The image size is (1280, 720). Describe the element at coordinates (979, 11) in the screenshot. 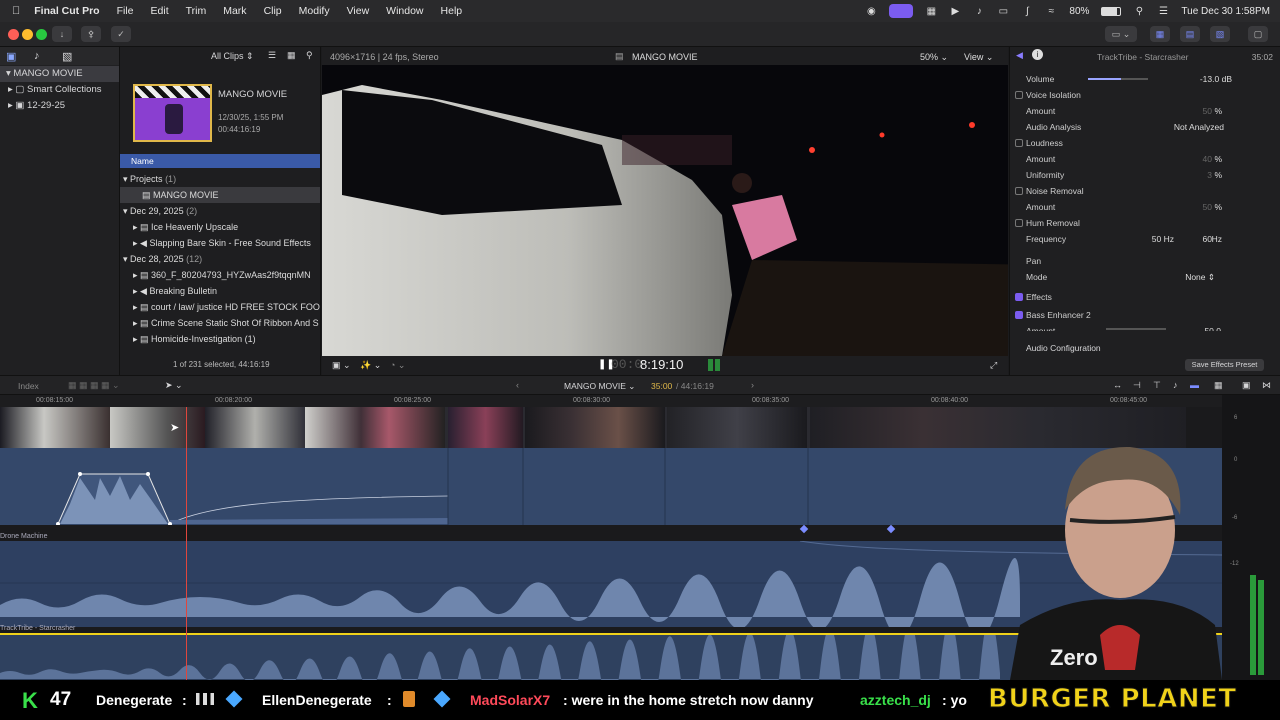

I see `volume-icon: ♪` at that location.